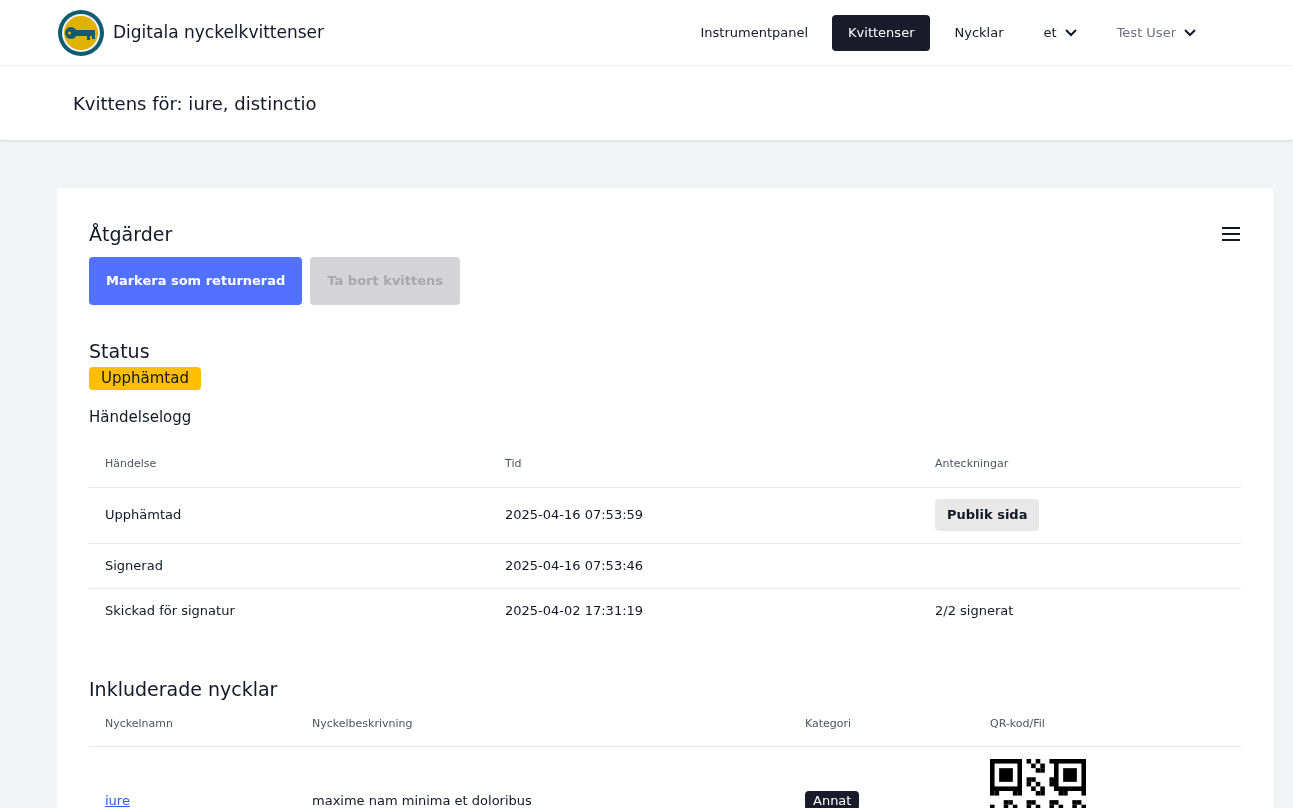 The height and width of the screenshot is (808, 1293). What do you see at coordinates (117, 800) in the screenshot?
I see `key-name-link: iure` at bounding box center [117, 800].